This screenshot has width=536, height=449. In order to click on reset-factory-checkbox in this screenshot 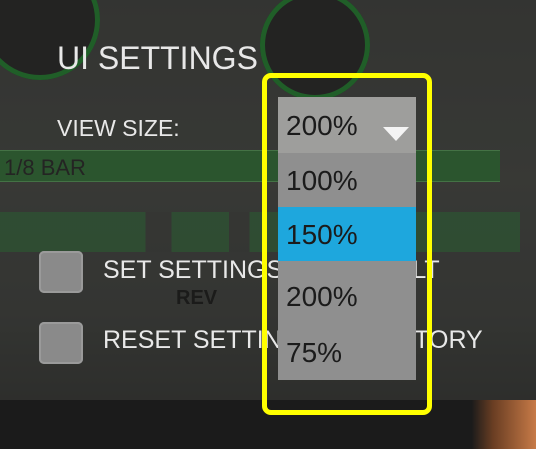, I will do `click(61, 343)`.